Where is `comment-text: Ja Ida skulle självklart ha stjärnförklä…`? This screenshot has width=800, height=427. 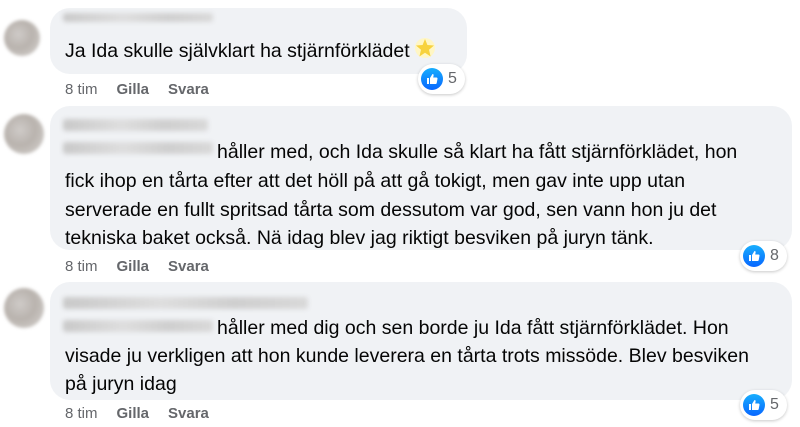 comment-text: Ja Ida skulle självklart ha stjärnförklä… is located at coordinates (250, 53).